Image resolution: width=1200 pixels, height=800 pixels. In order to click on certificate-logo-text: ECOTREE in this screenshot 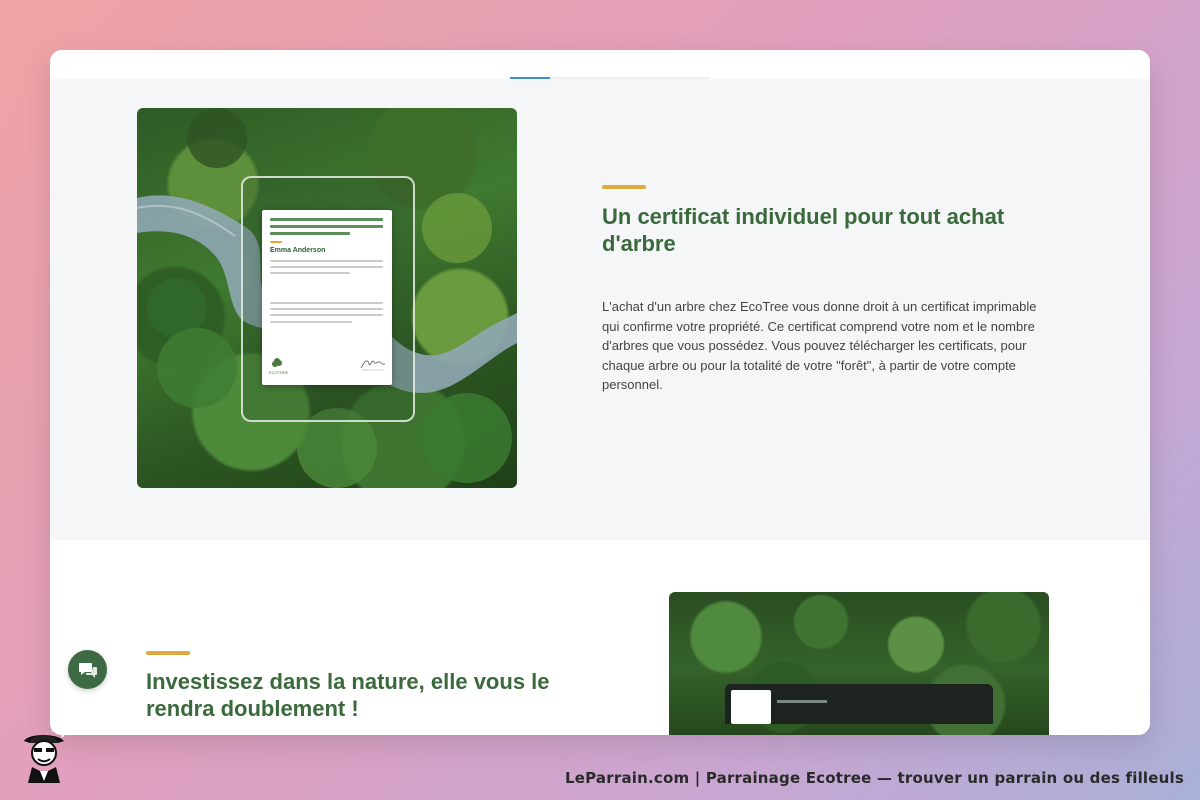, I will do `click(279, 372)`.